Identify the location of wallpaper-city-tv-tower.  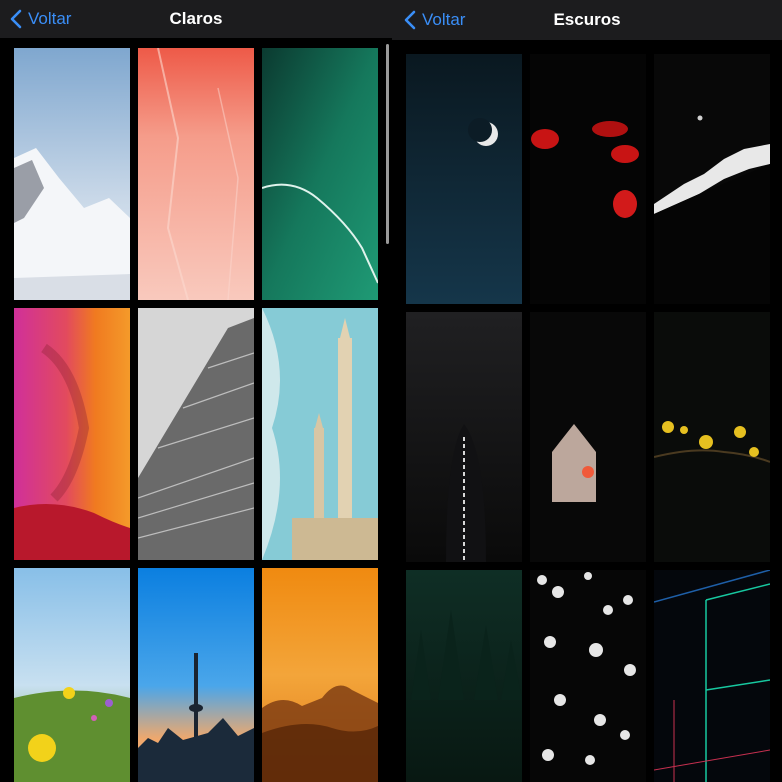
(196, 675).